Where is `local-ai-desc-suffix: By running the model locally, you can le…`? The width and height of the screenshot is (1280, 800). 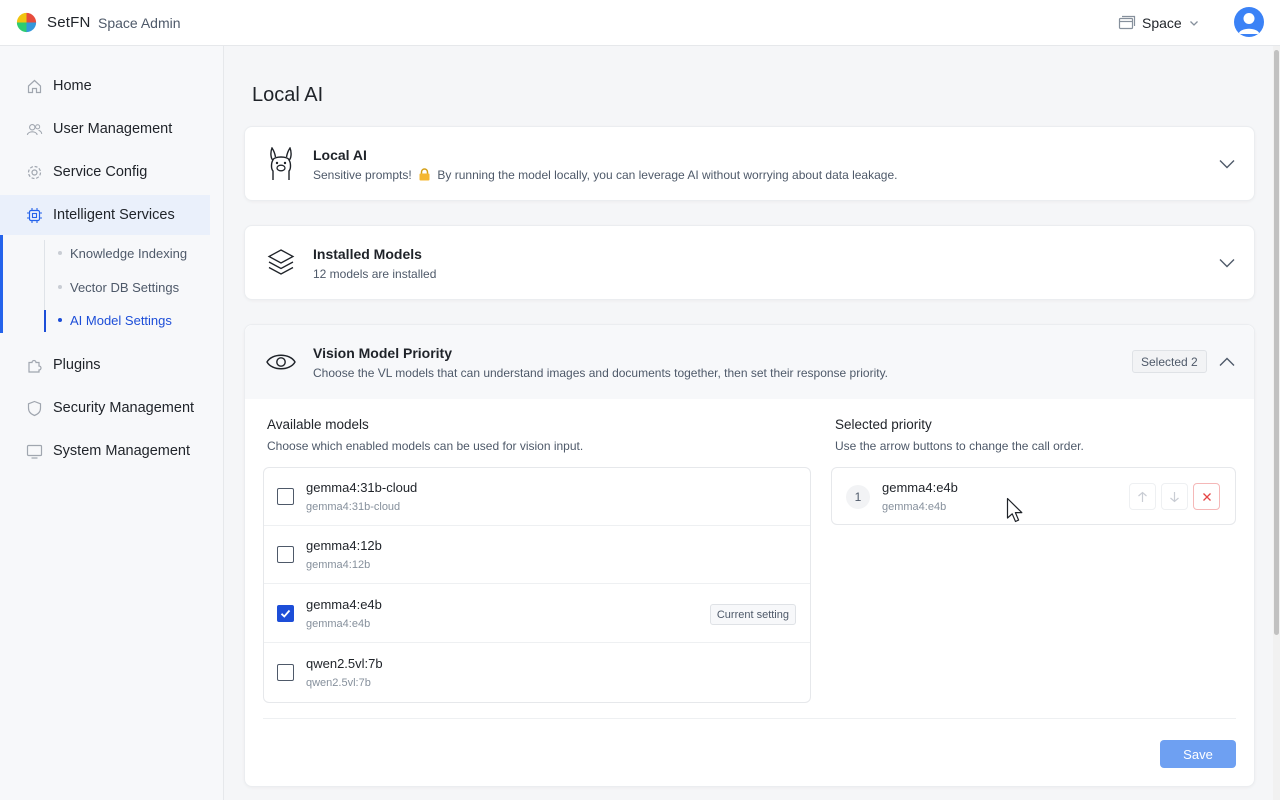
local-ai-desc-suffix: By running the model locally, you can le… is located at coordinates (667, 175).